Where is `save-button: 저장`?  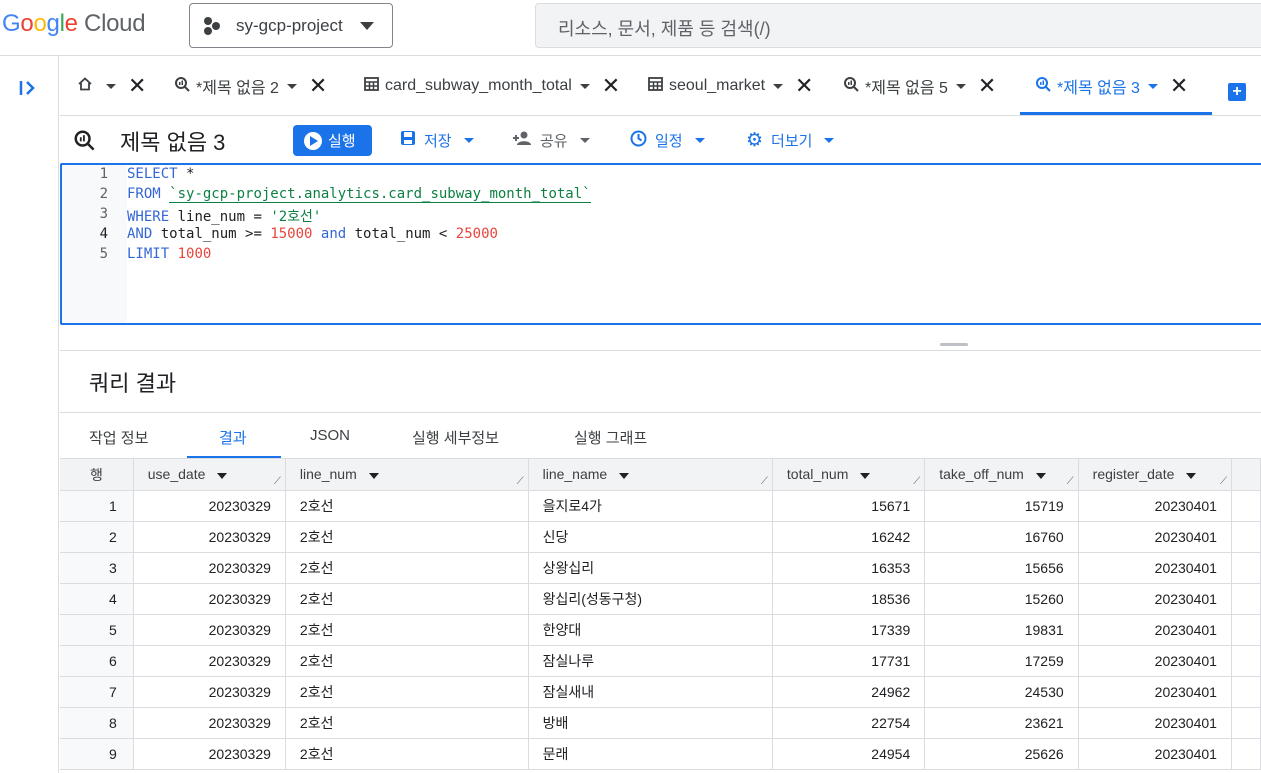
save-button: 저장 is located at coordinates (437, 140).